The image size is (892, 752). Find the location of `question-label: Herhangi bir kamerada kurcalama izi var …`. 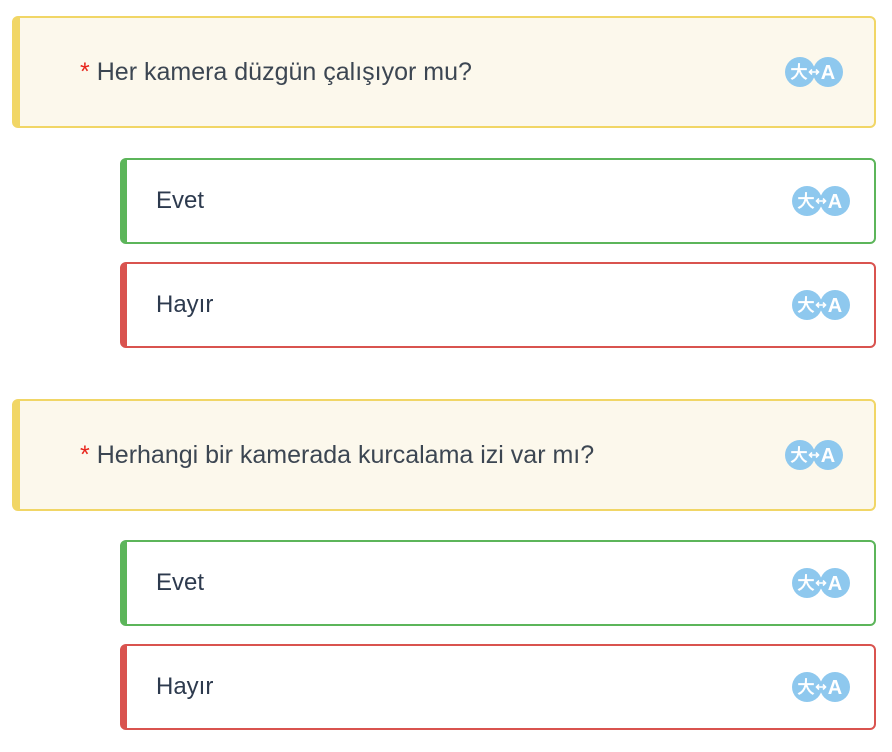

question-label: Herhangi bir kamerada kurcalama izi var … is located at coordinates (345, 455).